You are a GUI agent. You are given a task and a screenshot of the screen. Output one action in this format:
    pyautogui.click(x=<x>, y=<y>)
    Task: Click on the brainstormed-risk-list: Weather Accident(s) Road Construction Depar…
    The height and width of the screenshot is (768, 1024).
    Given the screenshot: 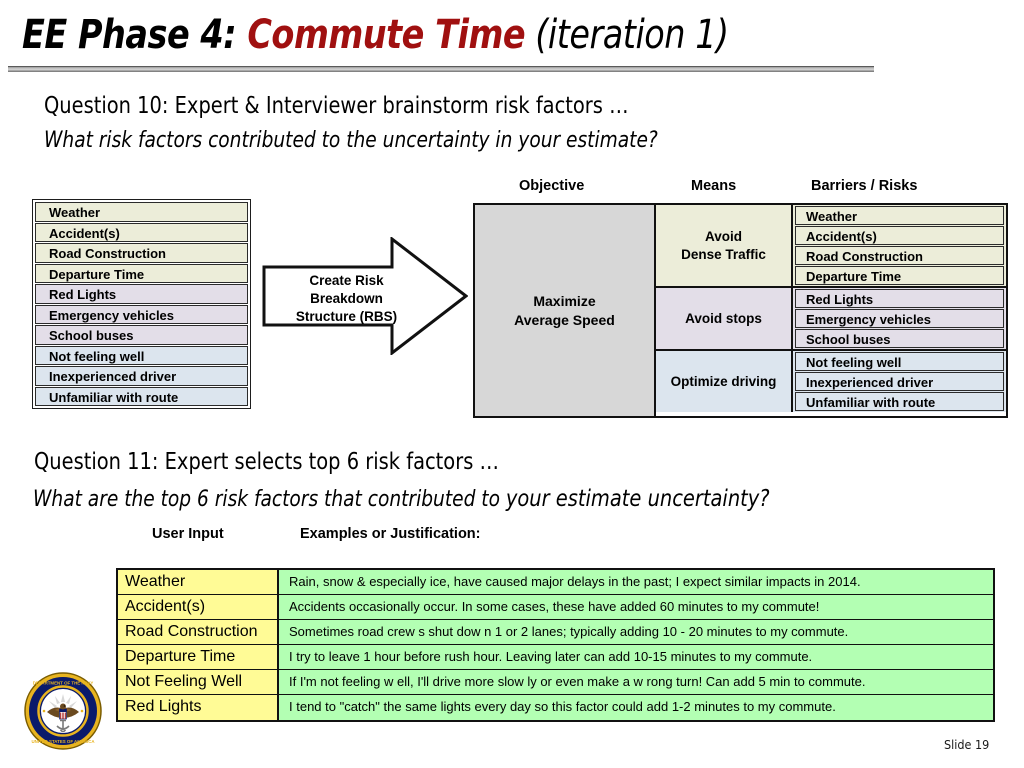 What is the action you would take?
    pyautogui.click(x=141, y=304)
    